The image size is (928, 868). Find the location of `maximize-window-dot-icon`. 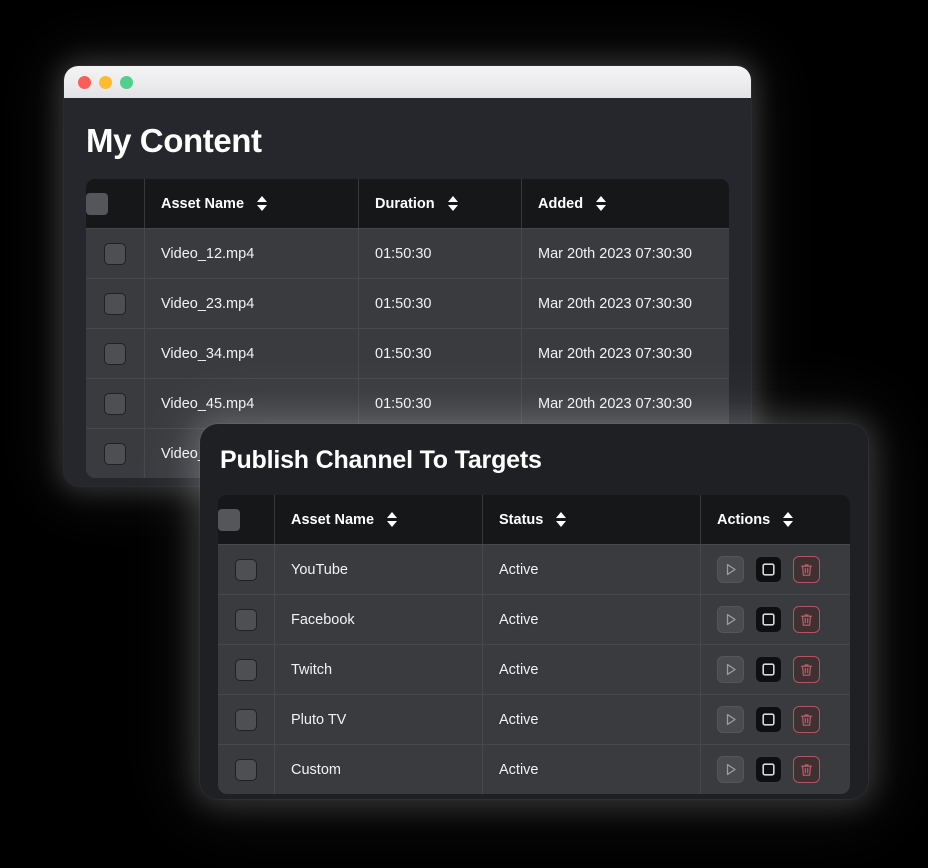

maximize-window-dot-icon is located at coordinates (126, 82).